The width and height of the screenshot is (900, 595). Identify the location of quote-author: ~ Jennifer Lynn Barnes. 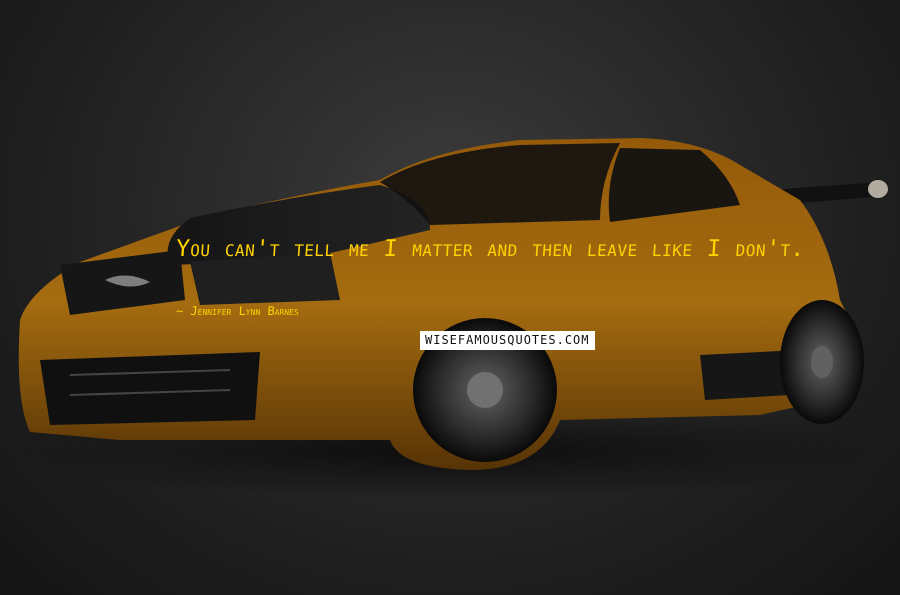
(237, 311).